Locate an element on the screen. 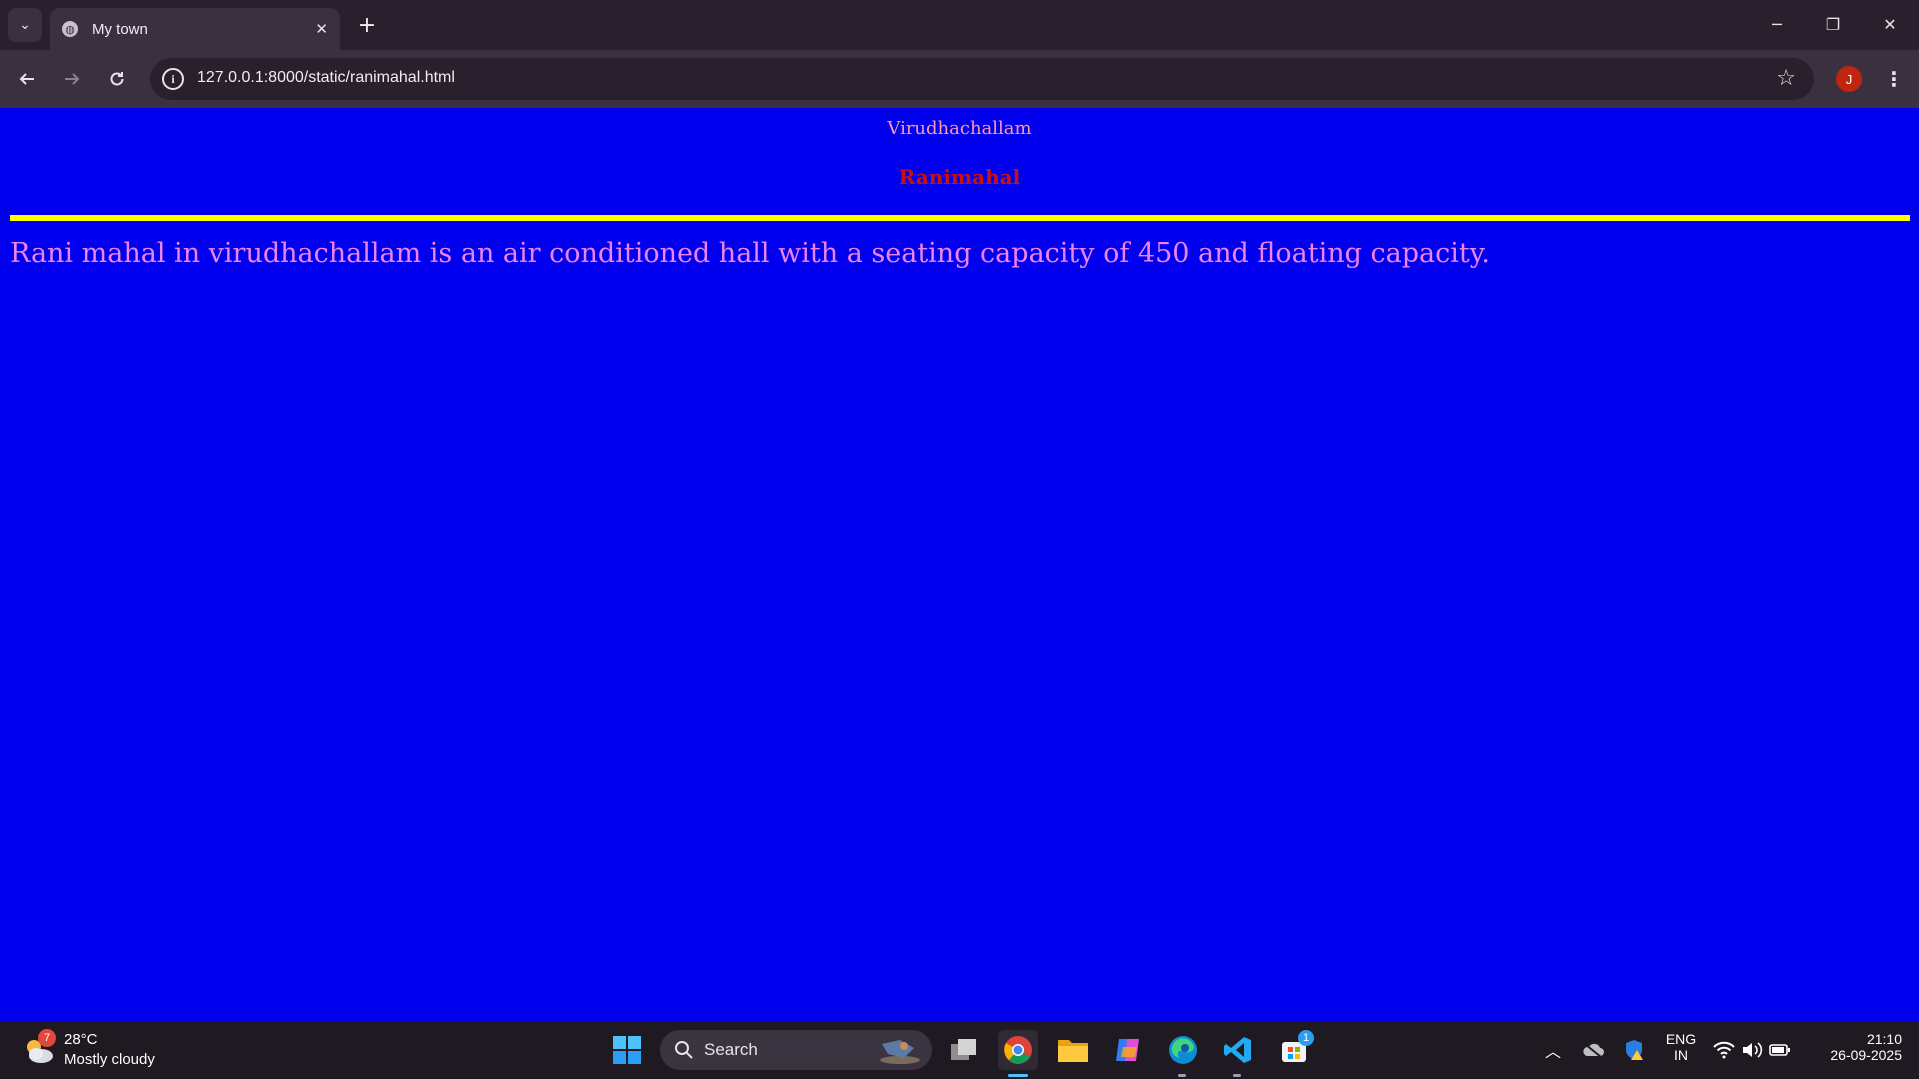 The image size is (1919, 1079). store-button: 1 is located at coordinates (1294, 1050).